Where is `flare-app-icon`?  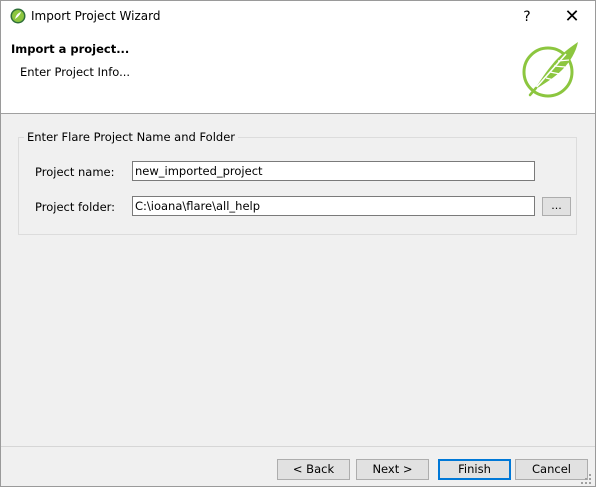
flare-app-icon is located at coordinates (18, 16).